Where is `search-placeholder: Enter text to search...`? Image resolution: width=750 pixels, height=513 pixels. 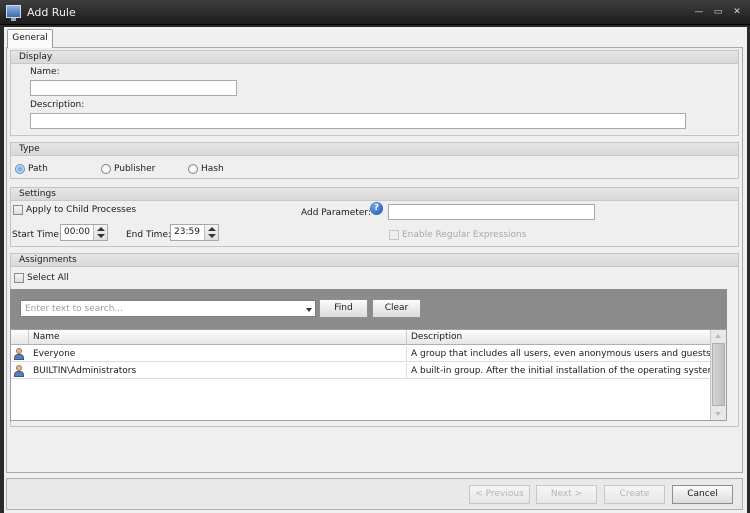 search-placeholder: Enter text to search... is located at coordinates (74, 309).